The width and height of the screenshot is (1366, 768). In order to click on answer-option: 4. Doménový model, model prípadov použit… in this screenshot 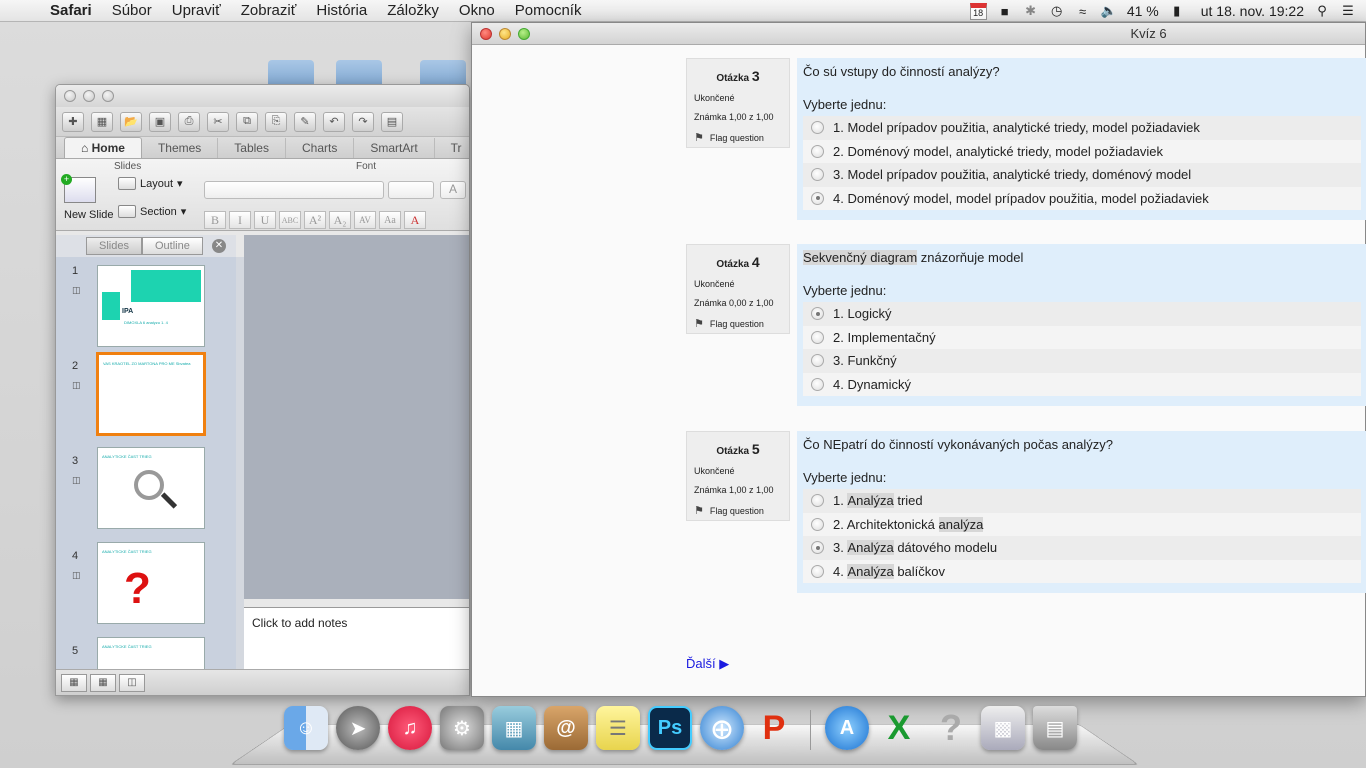, I will do `click(1082, 198)`.